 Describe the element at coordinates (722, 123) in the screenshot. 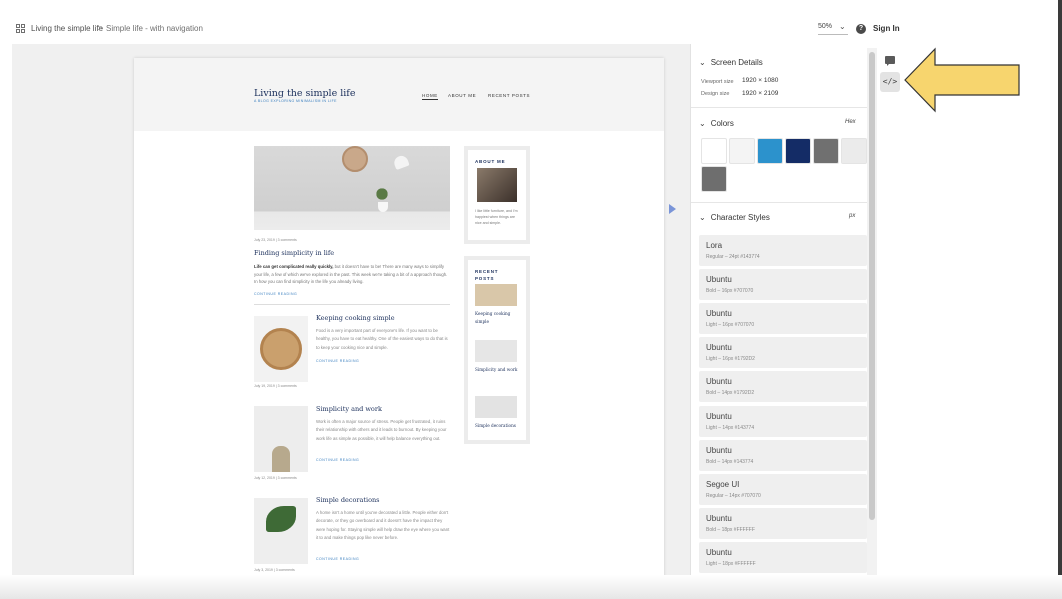

I see `section-title: Colors` at that location.